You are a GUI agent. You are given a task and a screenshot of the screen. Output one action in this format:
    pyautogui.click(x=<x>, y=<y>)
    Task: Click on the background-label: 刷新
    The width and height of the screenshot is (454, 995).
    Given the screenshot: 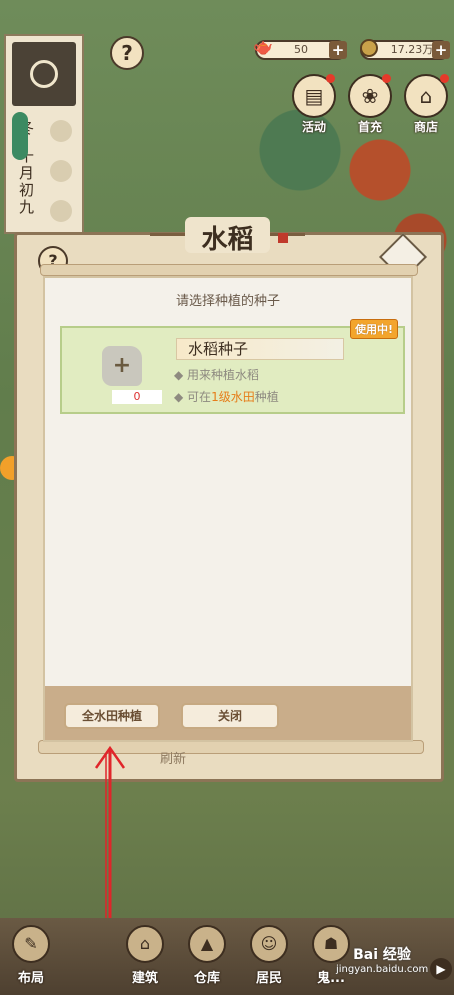 What is the action you would take?
    pyautogui.click(x=173, y=759)
    